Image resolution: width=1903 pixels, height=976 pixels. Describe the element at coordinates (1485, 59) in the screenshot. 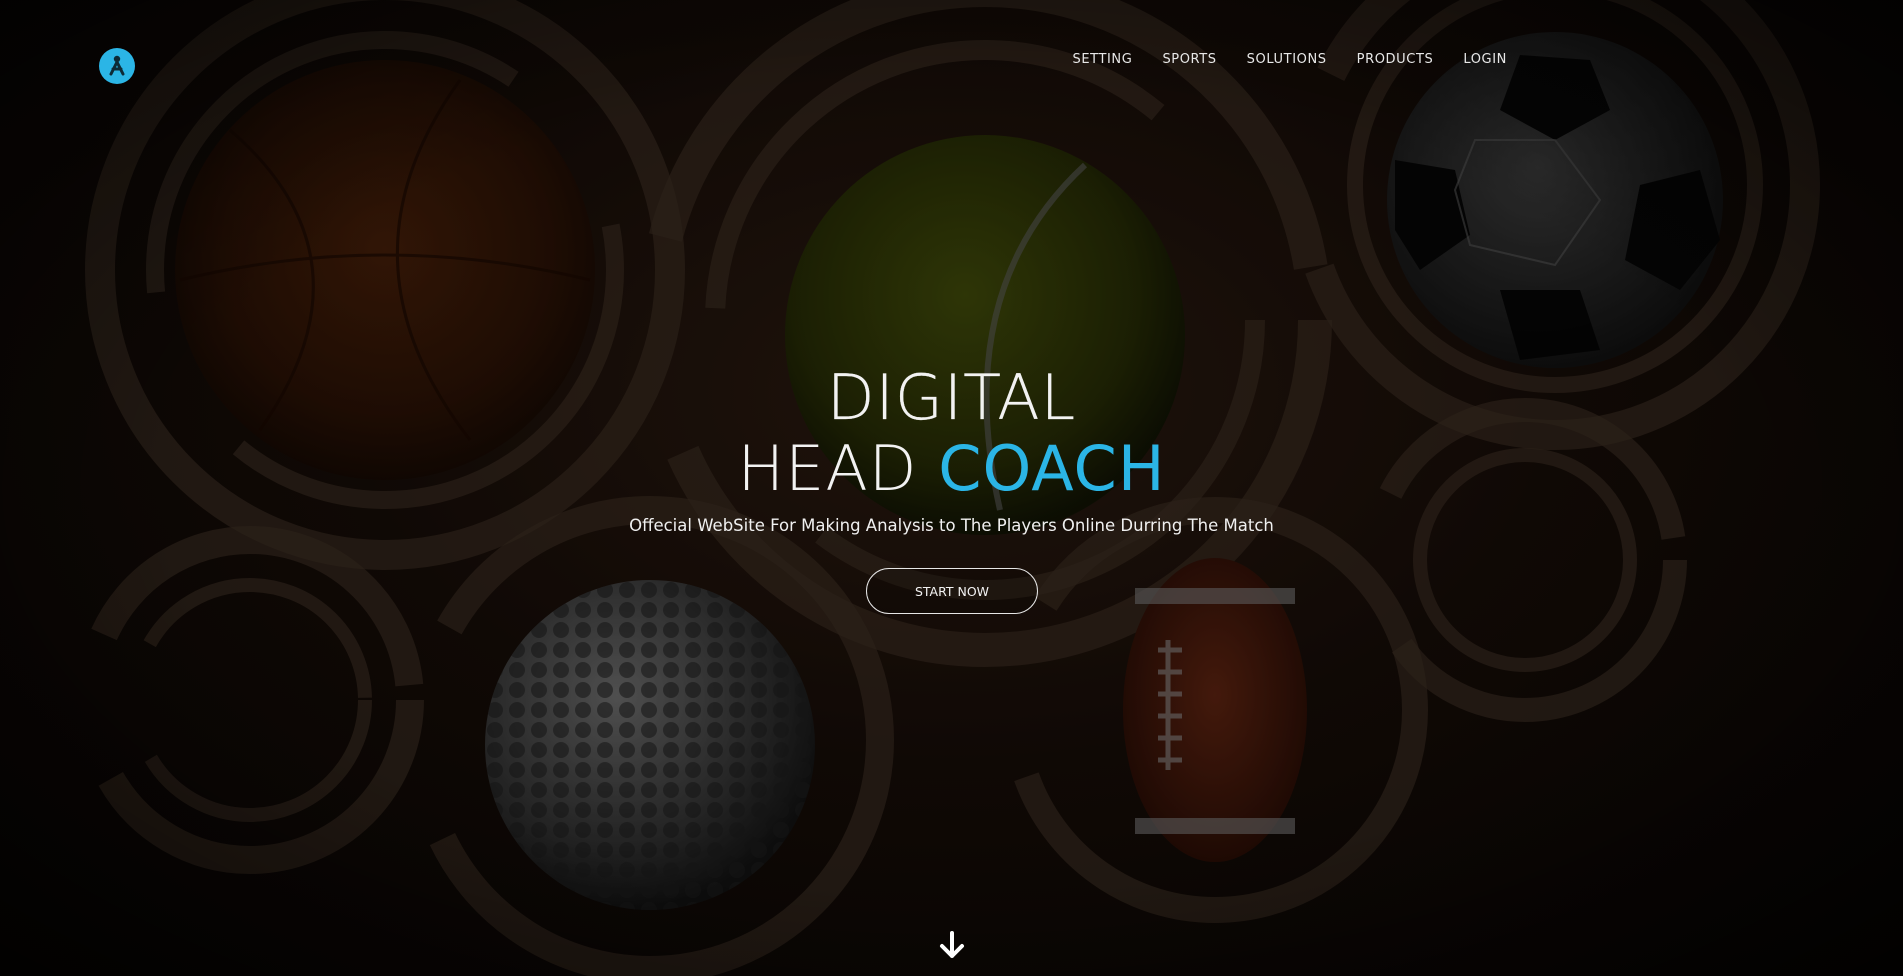

I see `nav-item-login: LOGIN` at that location.